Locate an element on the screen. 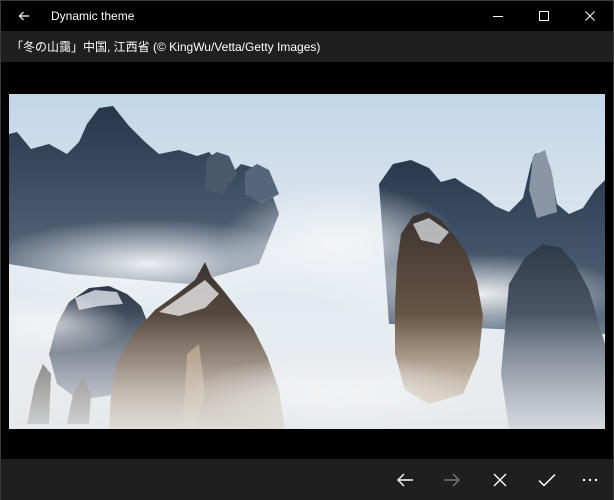 This screenshot has width=614, height=500. minimize-icon is located at coordinates (498, 16).